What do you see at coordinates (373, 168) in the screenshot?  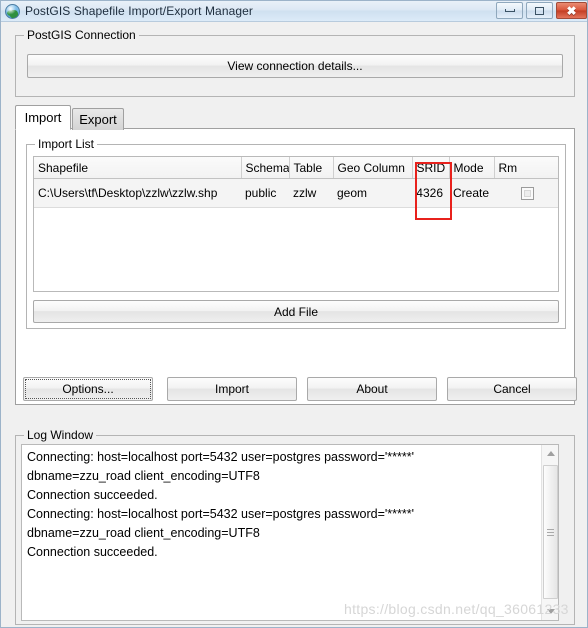 I see `column-header-geo-column: Geo Column` at bounding box center [373, 168].